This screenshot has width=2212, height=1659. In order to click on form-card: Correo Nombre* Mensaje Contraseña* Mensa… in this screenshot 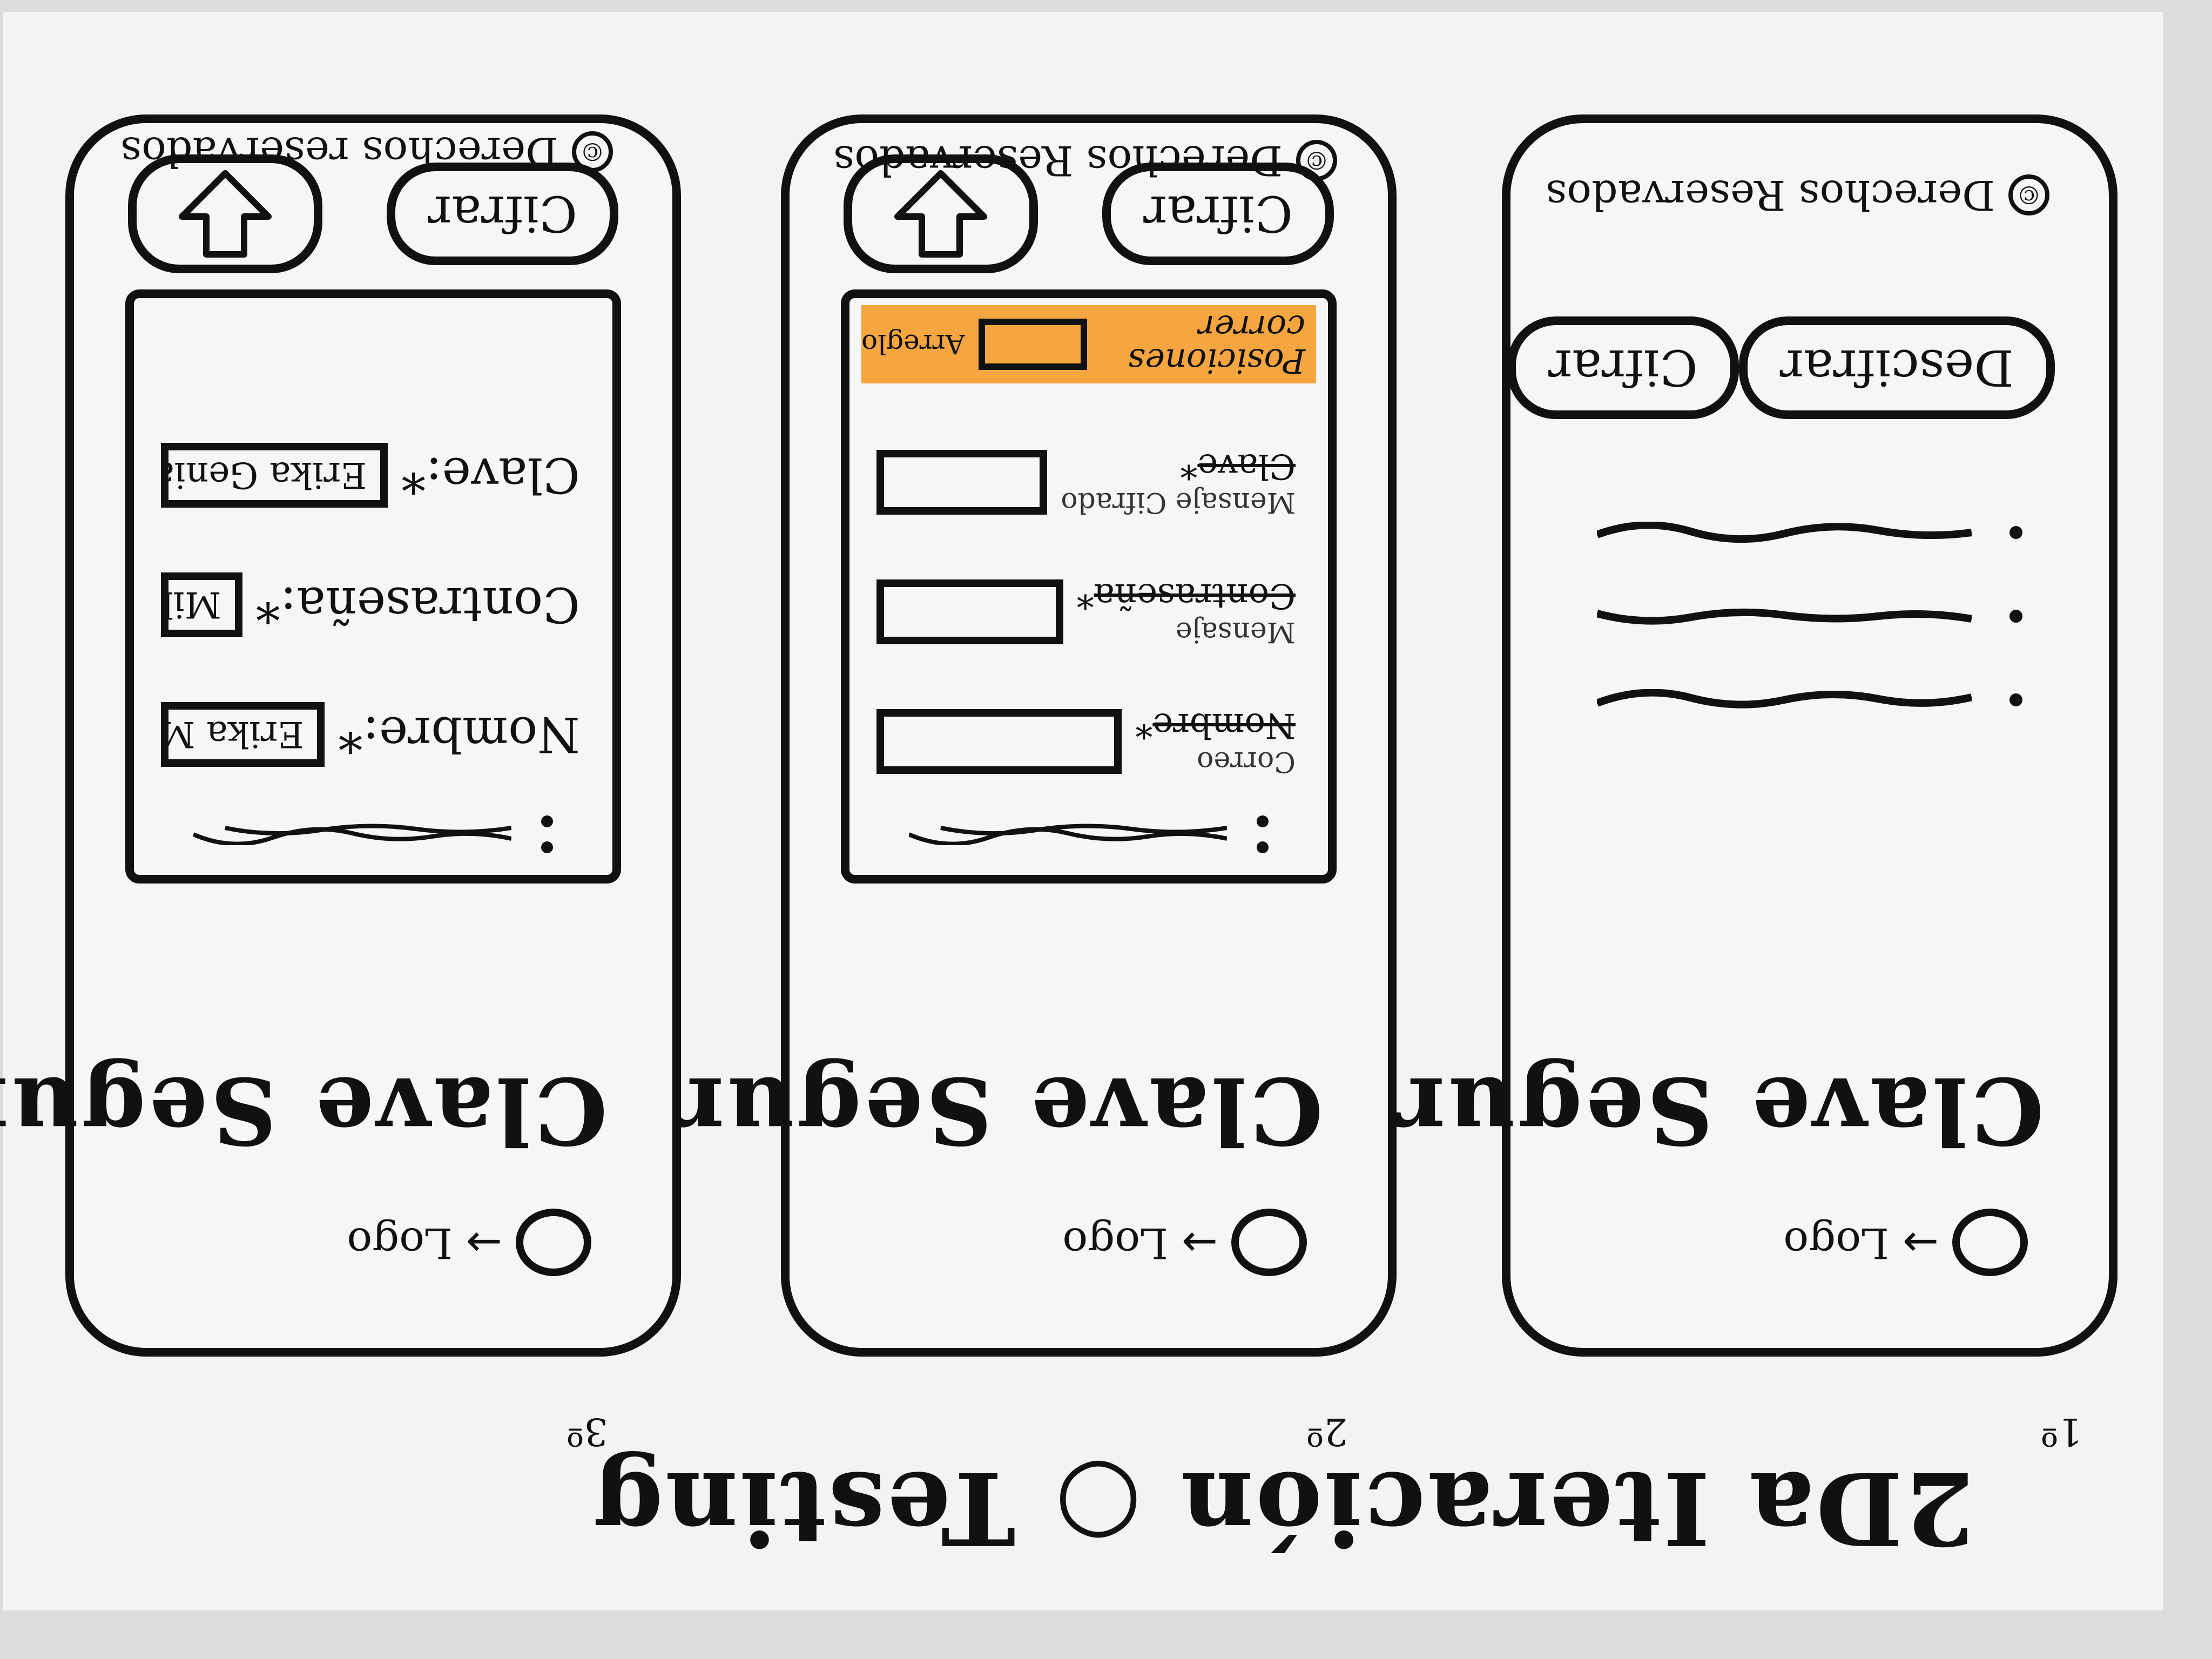, I will do `click(1089, 586)`.